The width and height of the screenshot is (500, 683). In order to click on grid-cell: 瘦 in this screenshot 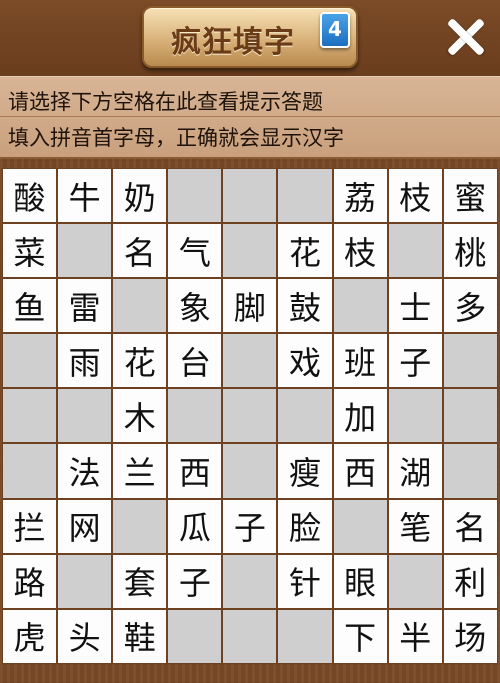, I will do `click(305, 471)`.